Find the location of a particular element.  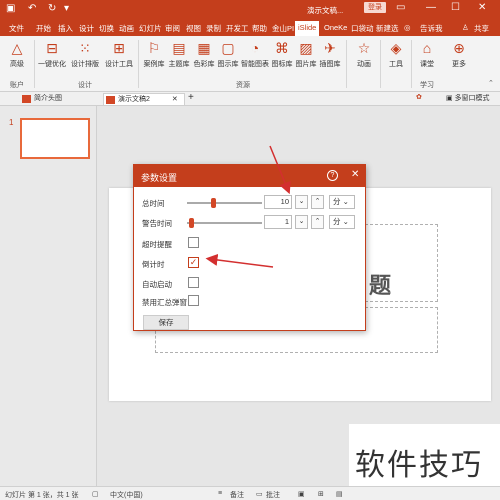

slide-sorter-icon: ⊞ is located at coordinates (321, 494).